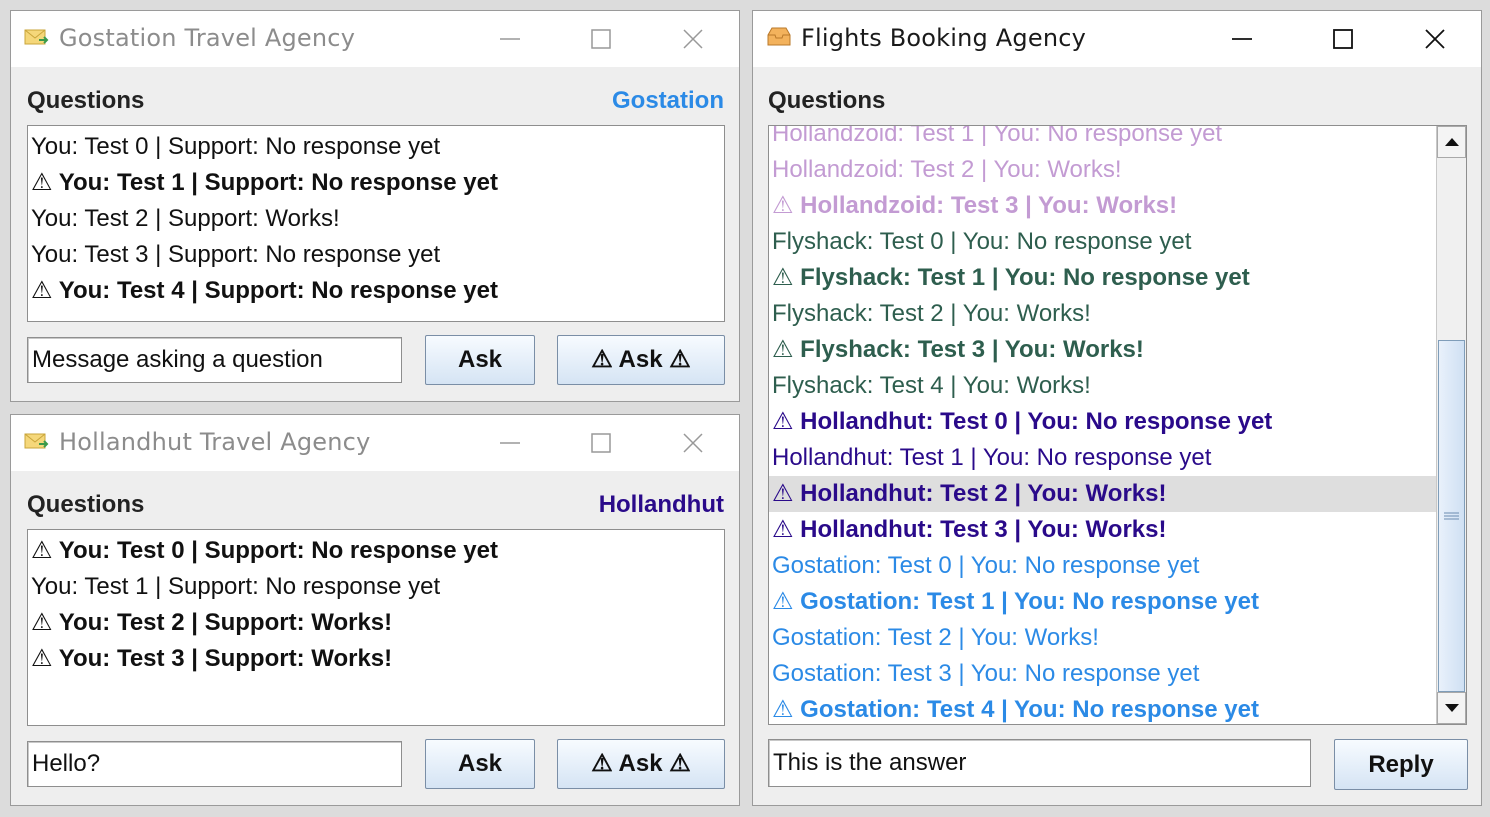 The width and height of the screenshot is (1490, 817). What do you see at coordinates (668, 100) in the screenshot?
I see `agency-name: Gostation` at bounding box center [668, 100].